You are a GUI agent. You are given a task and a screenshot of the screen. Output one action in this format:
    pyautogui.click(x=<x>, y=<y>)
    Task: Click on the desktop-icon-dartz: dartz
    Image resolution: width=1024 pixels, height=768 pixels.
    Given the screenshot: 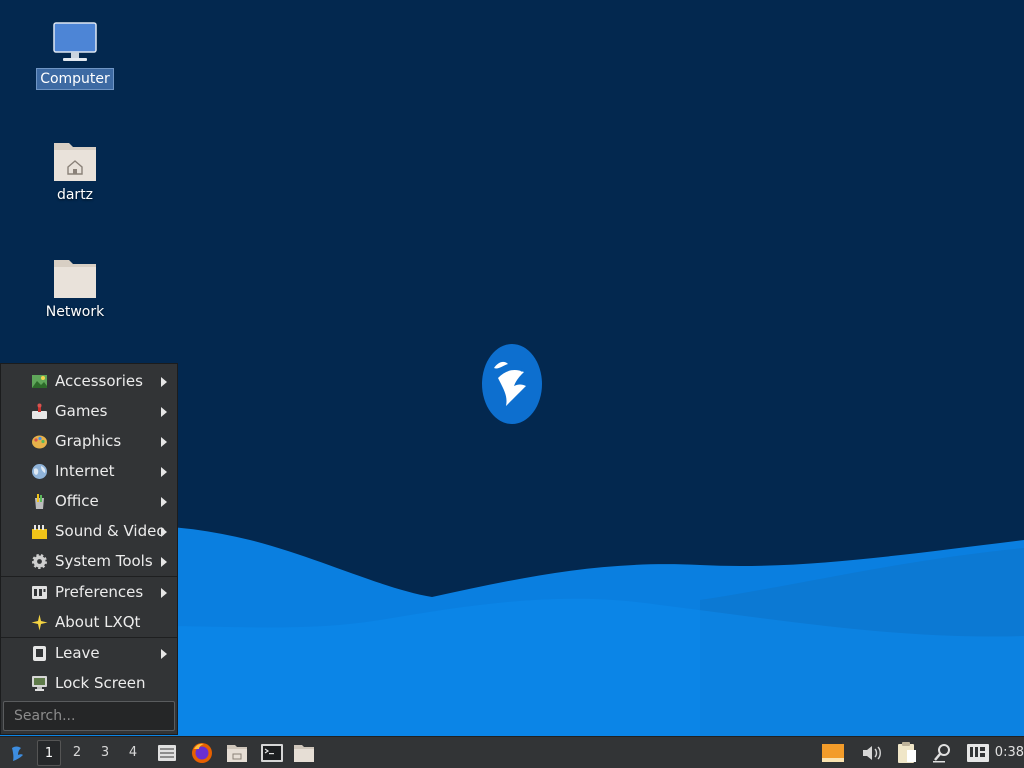 What is the action you would take?
    pyautogui.click(x=75, y=171)
    